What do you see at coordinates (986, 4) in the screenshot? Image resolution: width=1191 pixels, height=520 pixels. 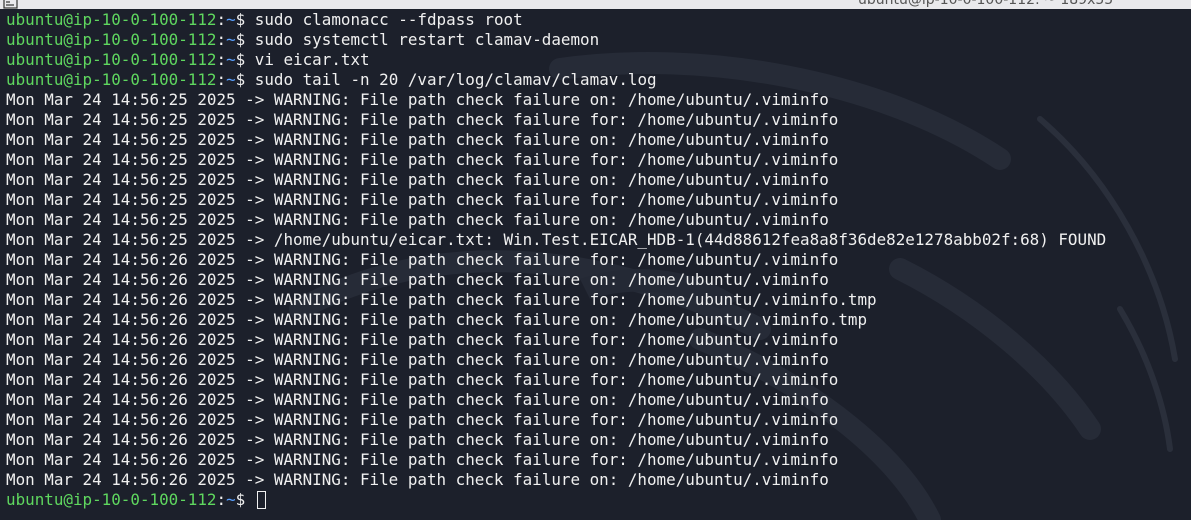 I see `window-title: ubuntu@ip-10-0-100-112: ~ 189x55` at bounding box center [986, 4].